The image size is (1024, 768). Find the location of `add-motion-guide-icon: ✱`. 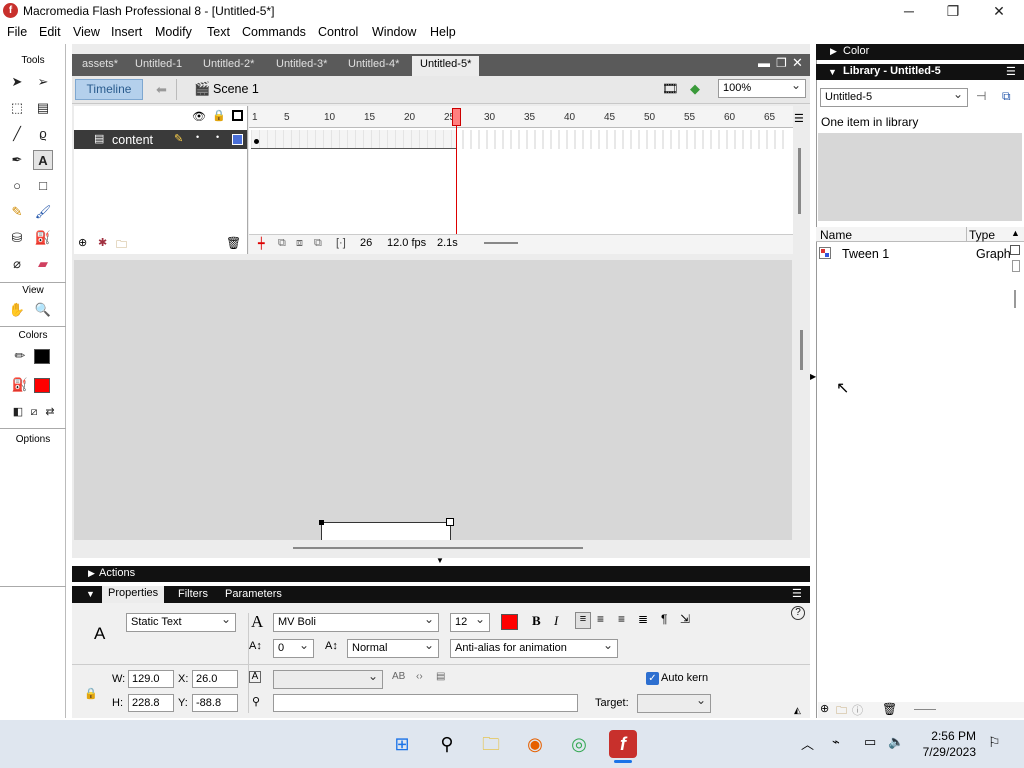

add-motion-guide-icon: ✱ is located at coordinates (102, 242).